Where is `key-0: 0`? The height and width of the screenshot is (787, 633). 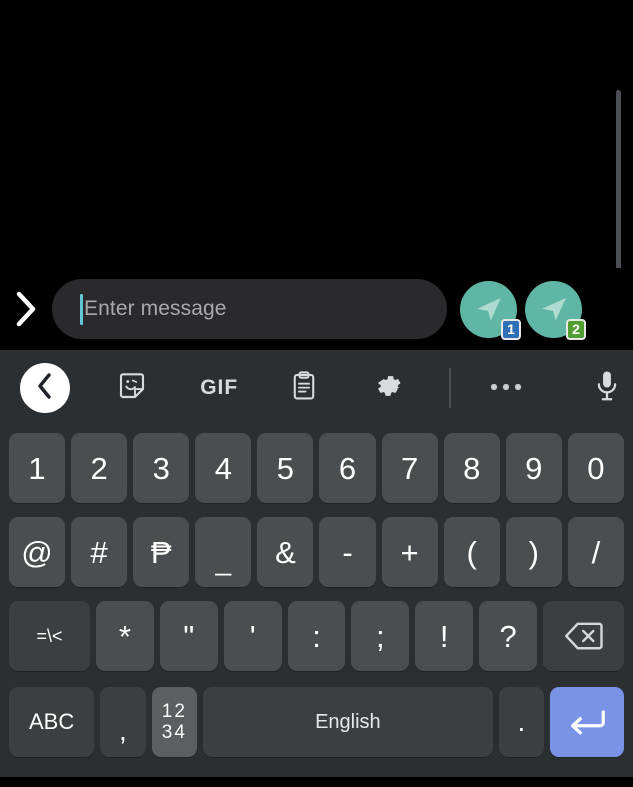
key-0: 0 is located at coordinates (595, 468).